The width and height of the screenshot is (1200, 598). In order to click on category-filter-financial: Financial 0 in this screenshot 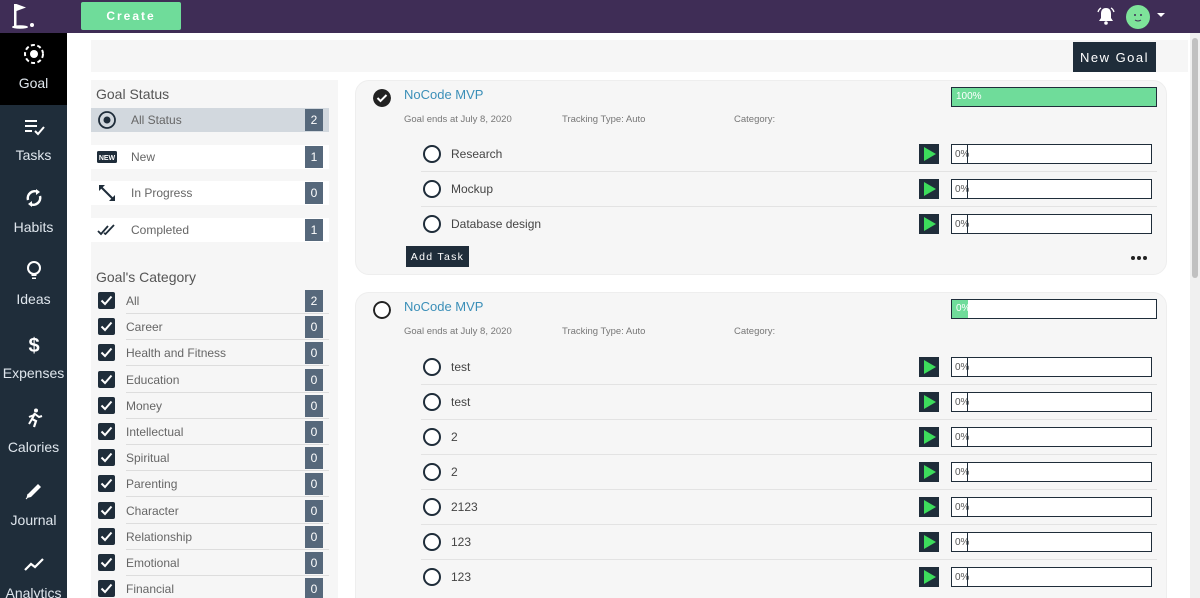, I will do `click(210, 587)`.